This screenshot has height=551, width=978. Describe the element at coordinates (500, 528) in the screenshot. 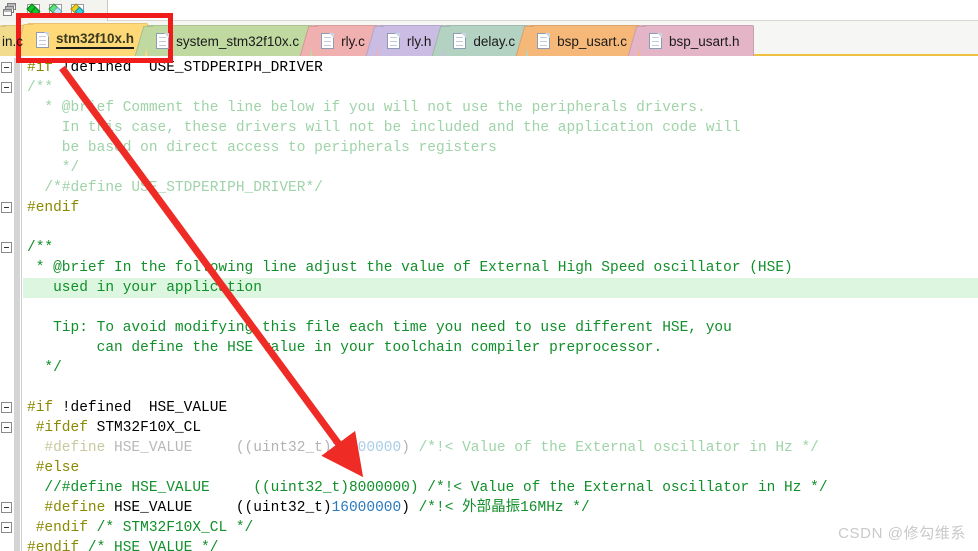

I see `code-line: #endif /* STM32F10X_CL */` at that location.